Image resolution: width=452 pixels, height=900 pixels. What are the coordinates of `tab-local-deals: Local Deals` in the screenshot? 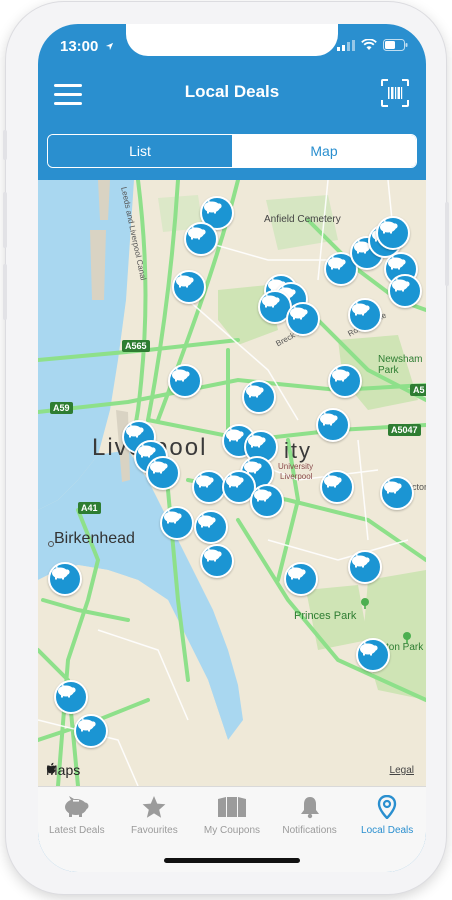 It's located at (387, 829).